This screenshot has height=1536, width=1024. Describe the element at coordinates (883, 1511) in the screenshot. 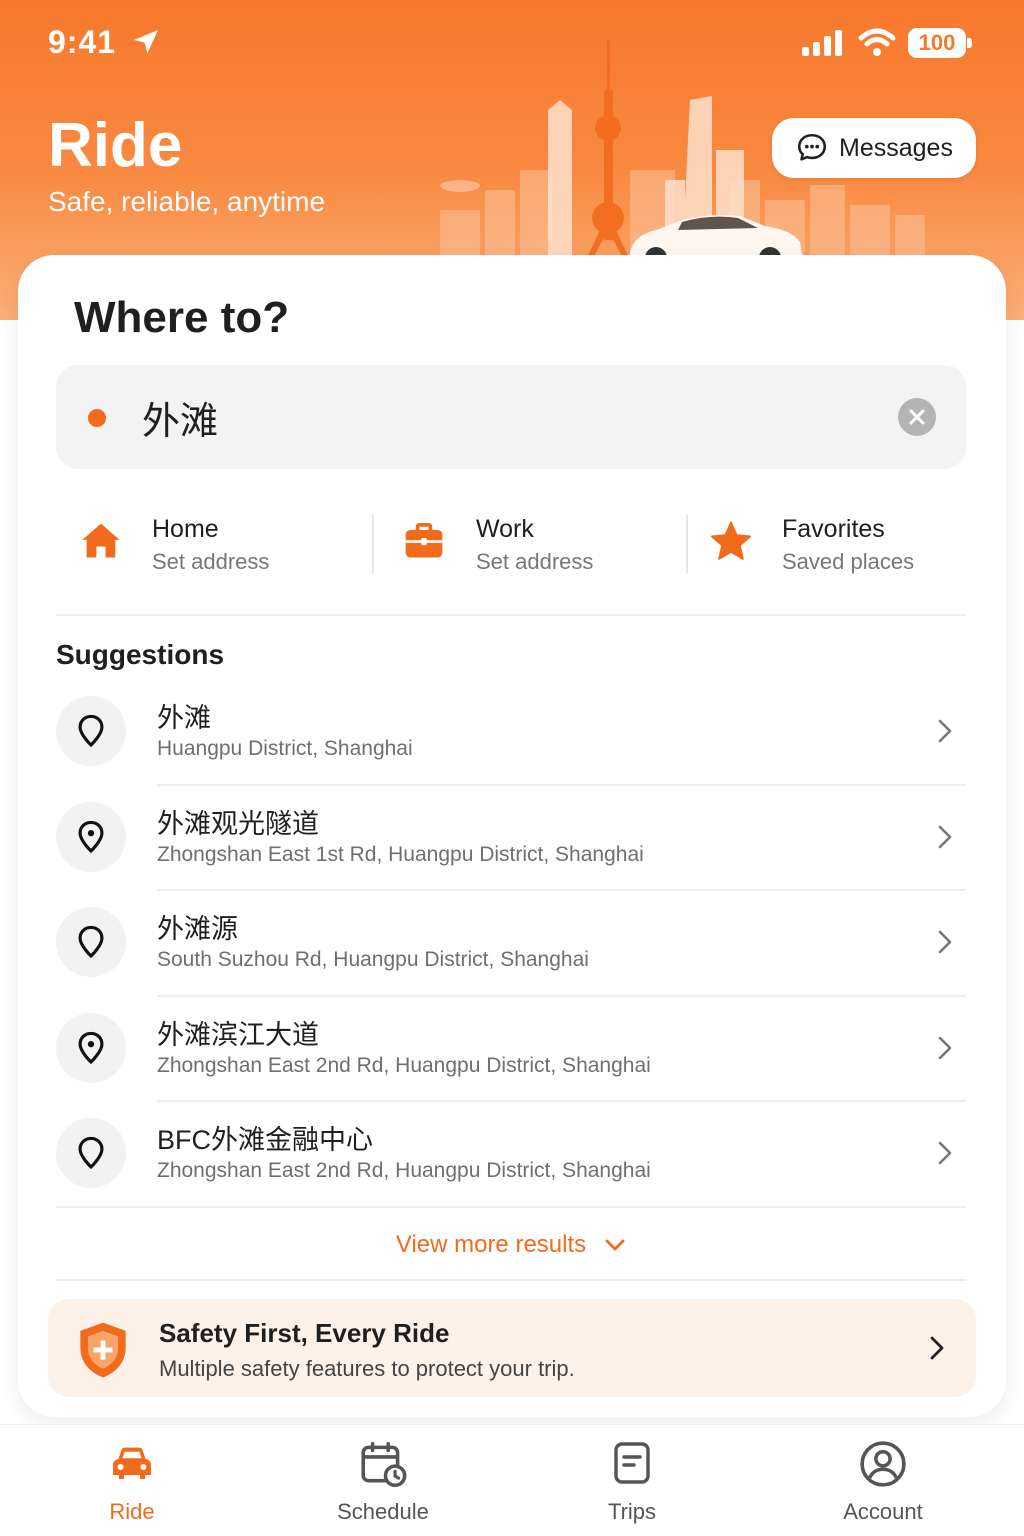

I see `tab-account-label: Account` at that location.